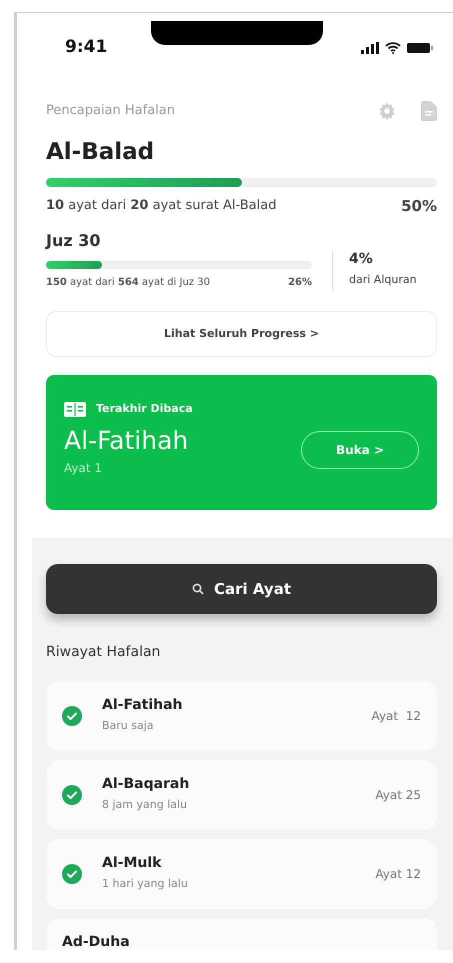 This screenshot has width=453, height=963. I want to click on history-time: 1 hari yang lalu, so click(145, 884).